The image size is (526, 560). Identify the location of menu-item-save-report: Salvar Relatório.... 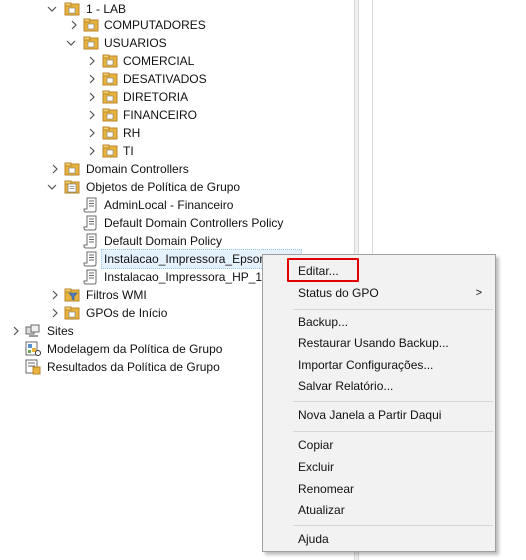
(379, 386).